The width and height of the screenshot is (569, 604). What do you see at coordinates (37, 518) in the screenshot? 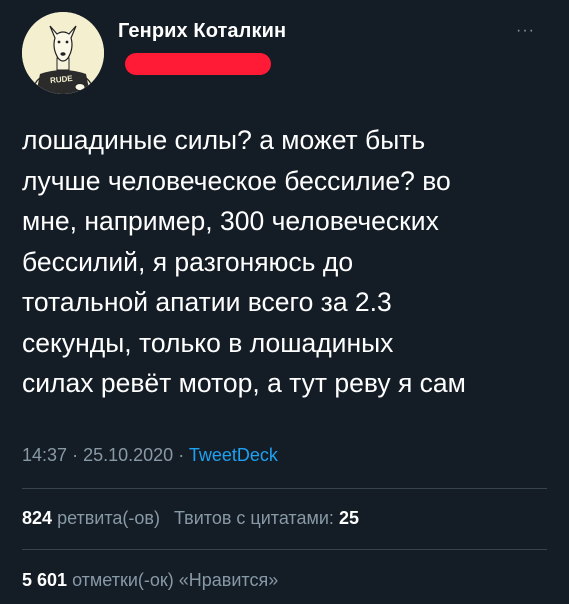
I see `retweets-count: 824` at bounding box center [37, 518].